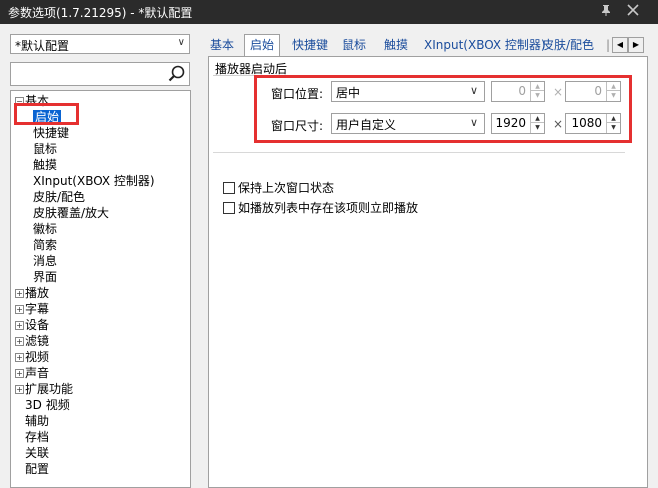 The height and width of the screenshot is (488, 658). I want to click on tree-item: 存档, so click(37, 437).